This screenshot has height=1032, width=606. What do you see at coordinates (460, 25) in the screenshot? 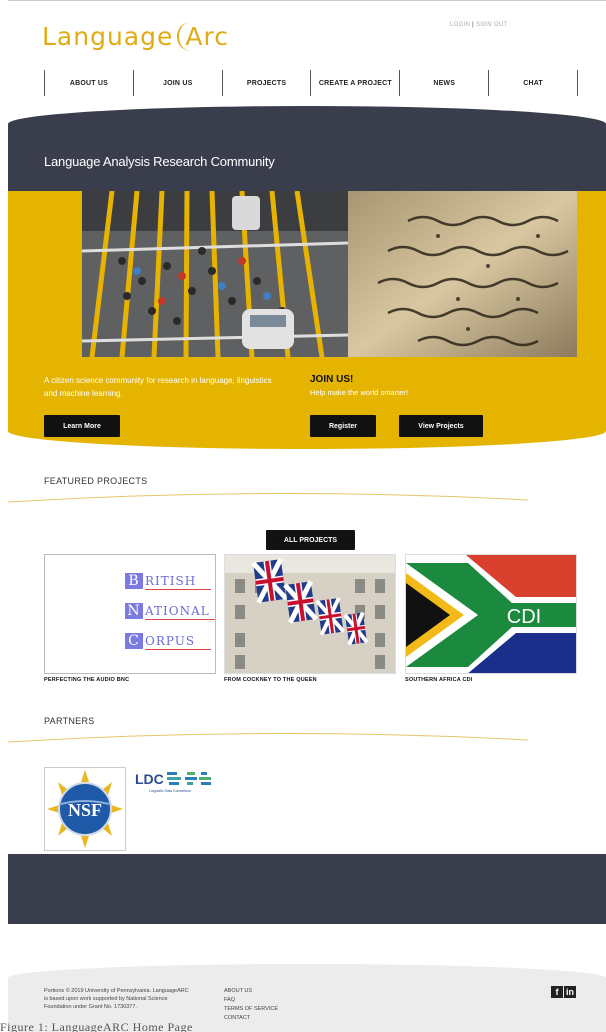
I see `login-link: LOGIN` at bounding box center [460, 25].